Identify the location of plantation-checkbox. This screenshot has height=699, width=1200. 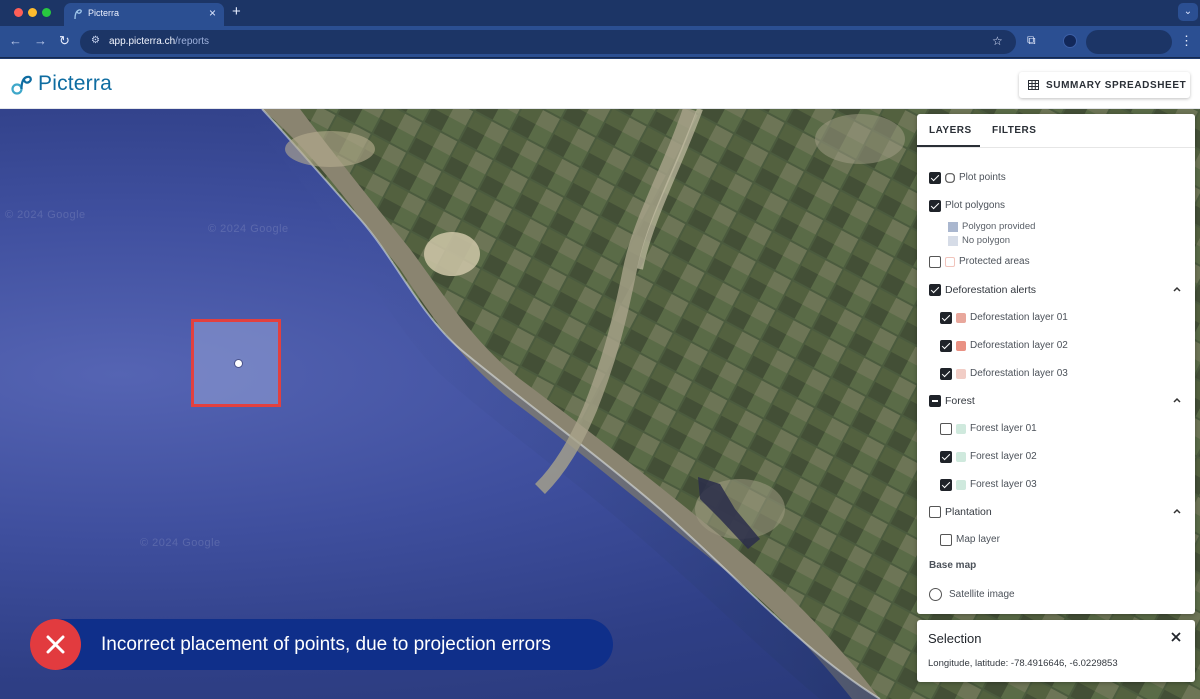
(935, 512).